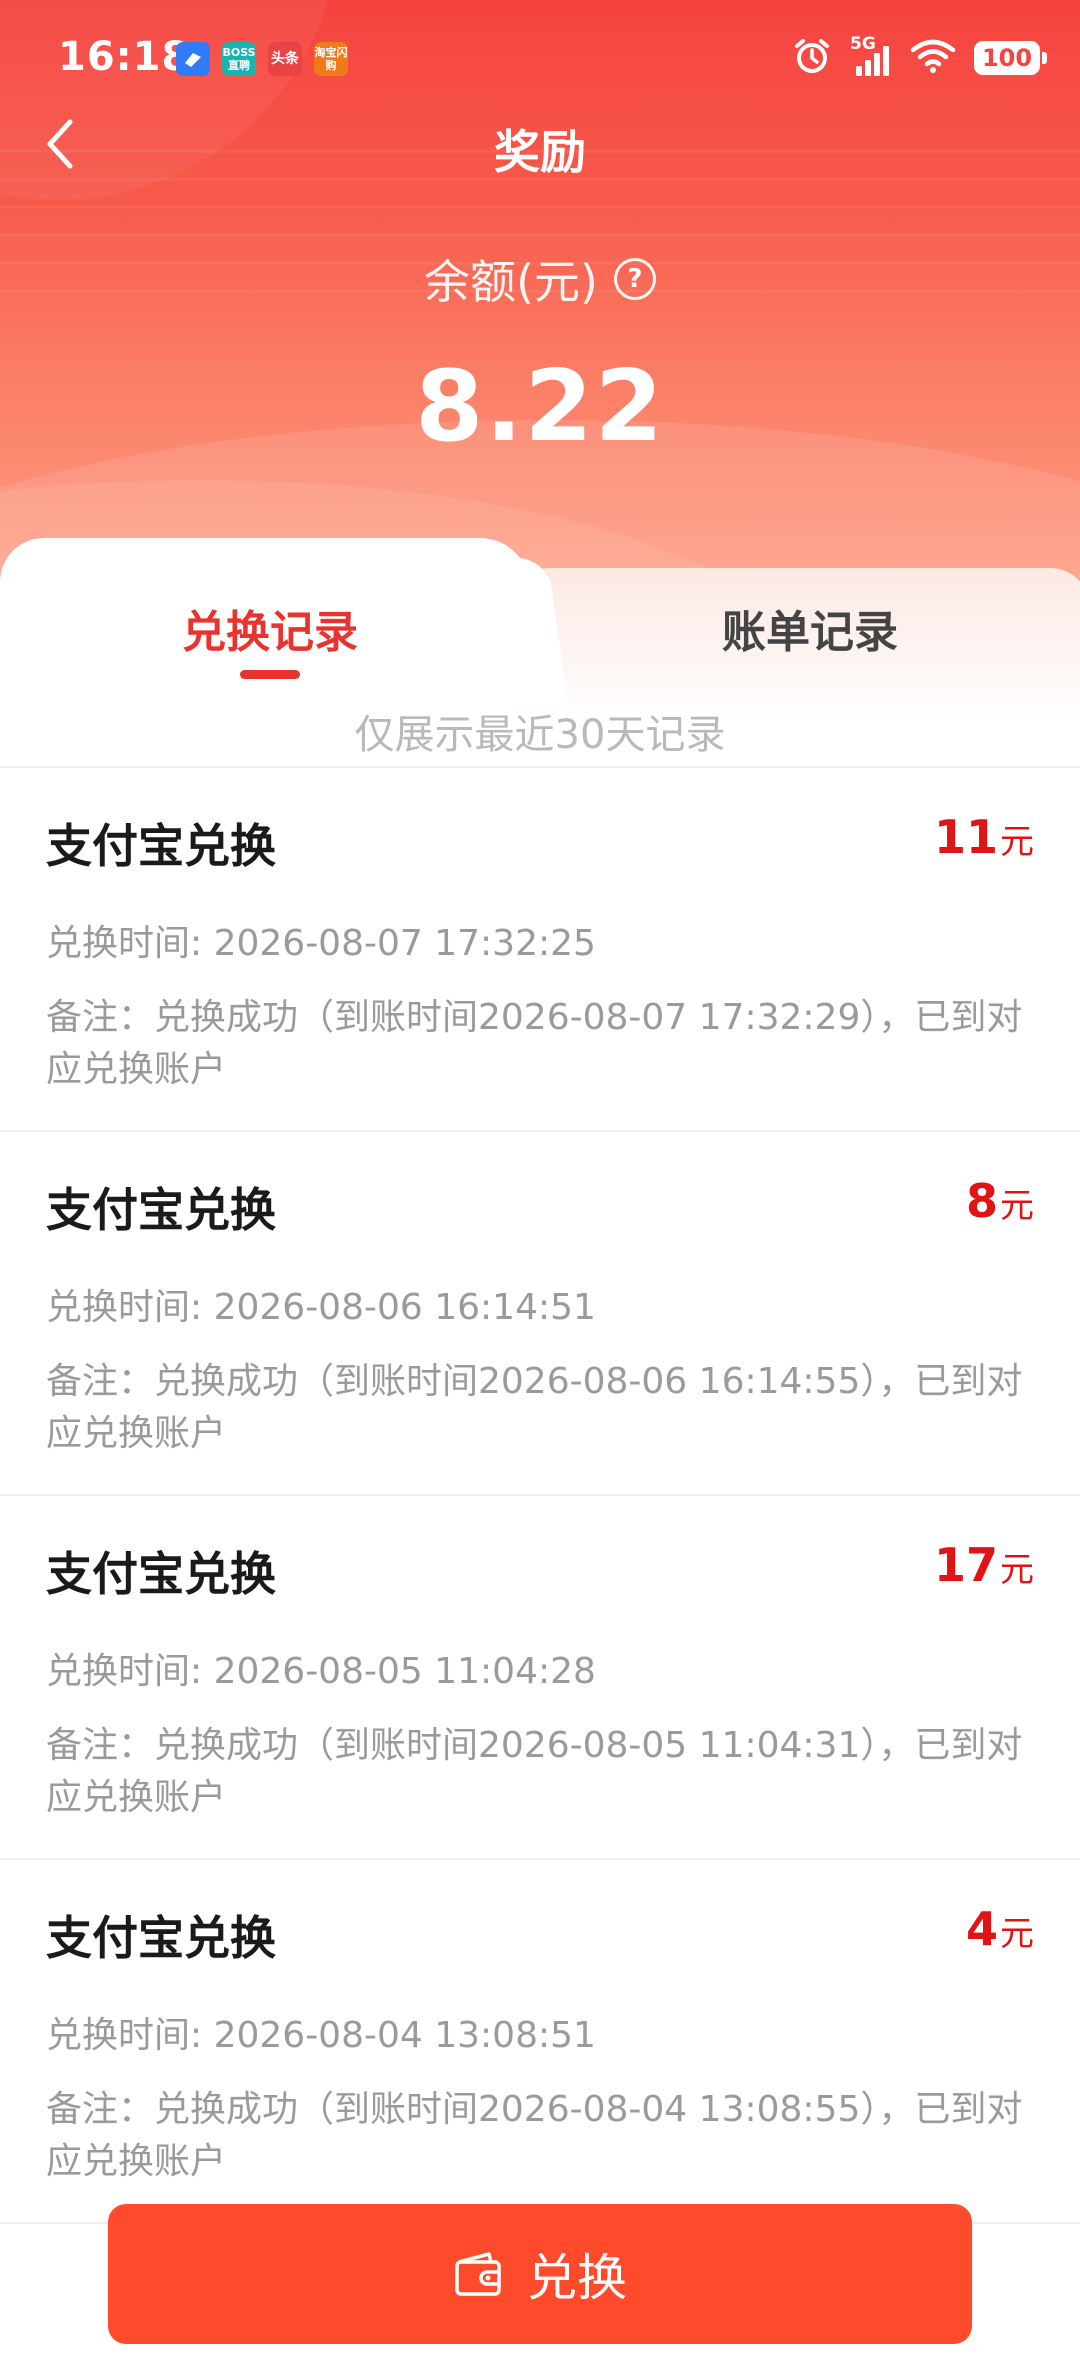  I want to click on toutiao-app-icon: 头条, so click(285, 59).